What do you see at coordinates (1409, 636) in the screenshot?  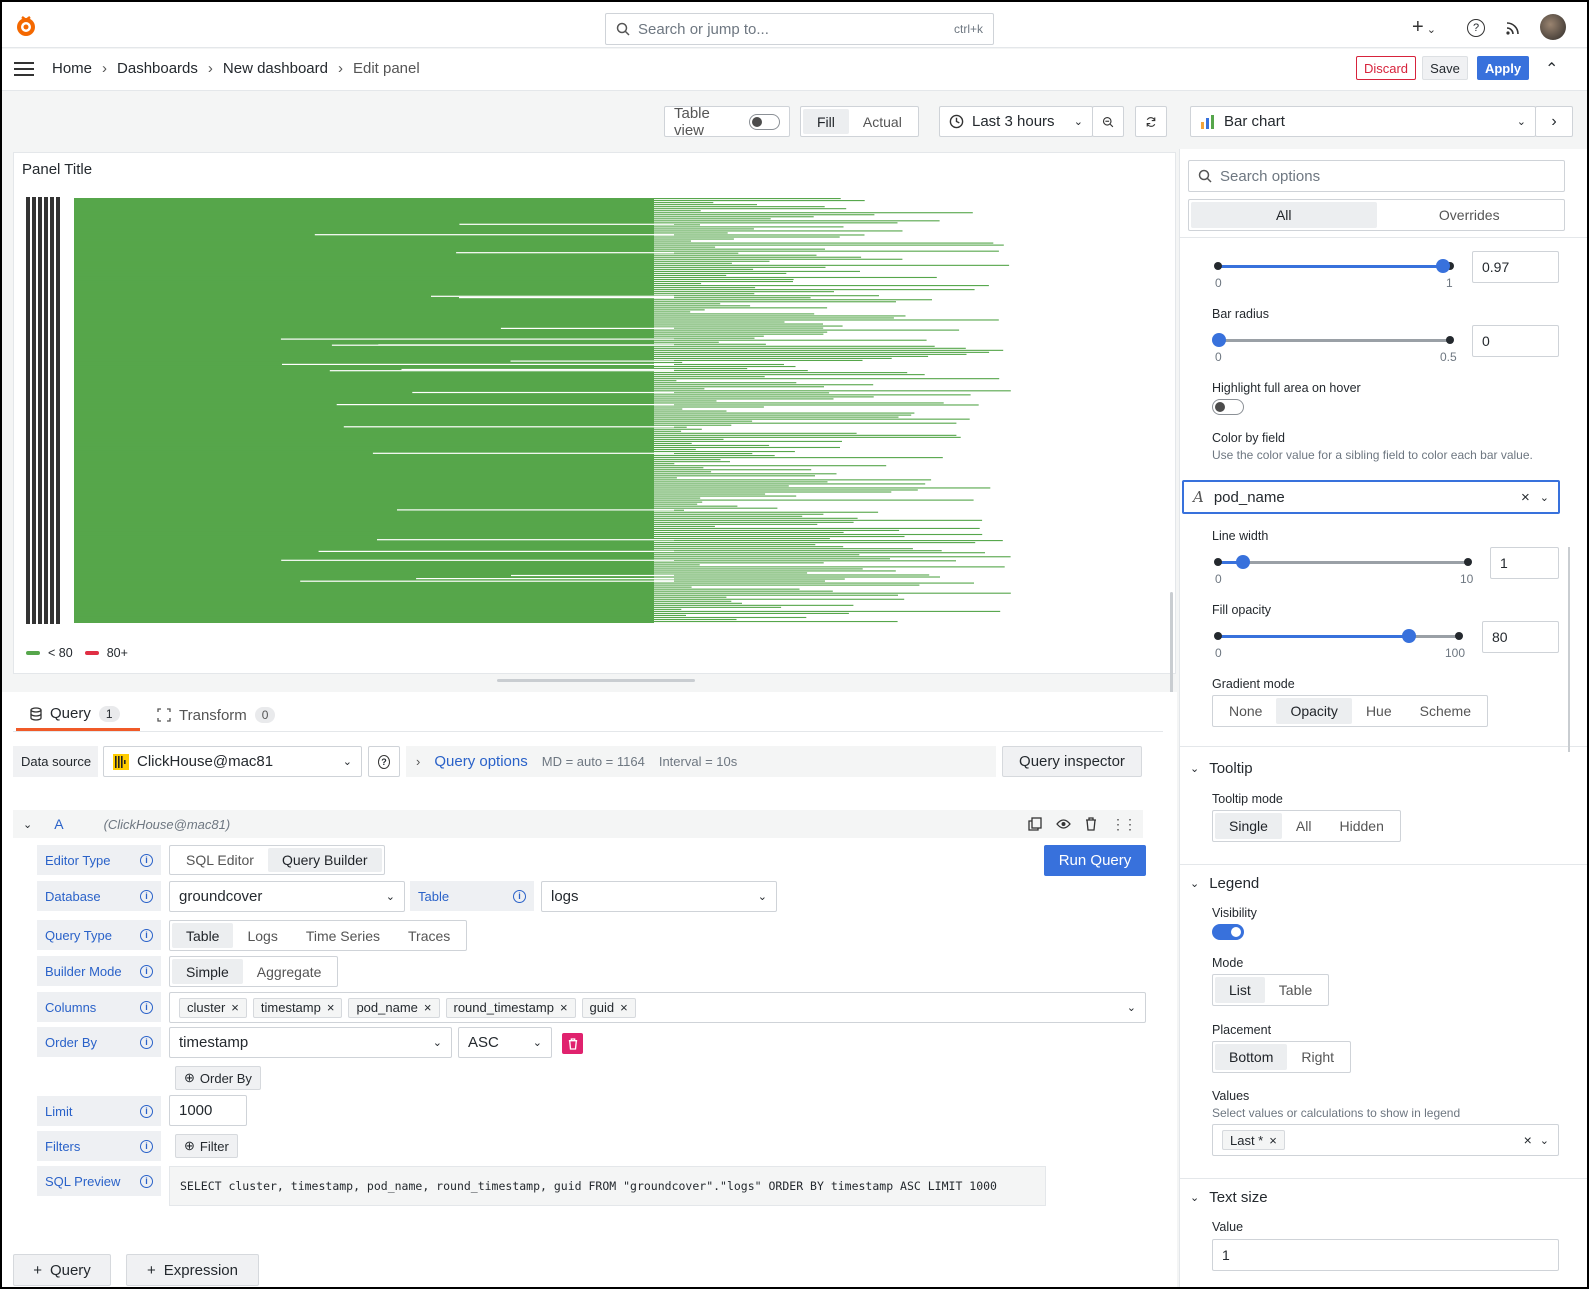 I see `fill-opacity-handle` at bounding box center [1409, 636].